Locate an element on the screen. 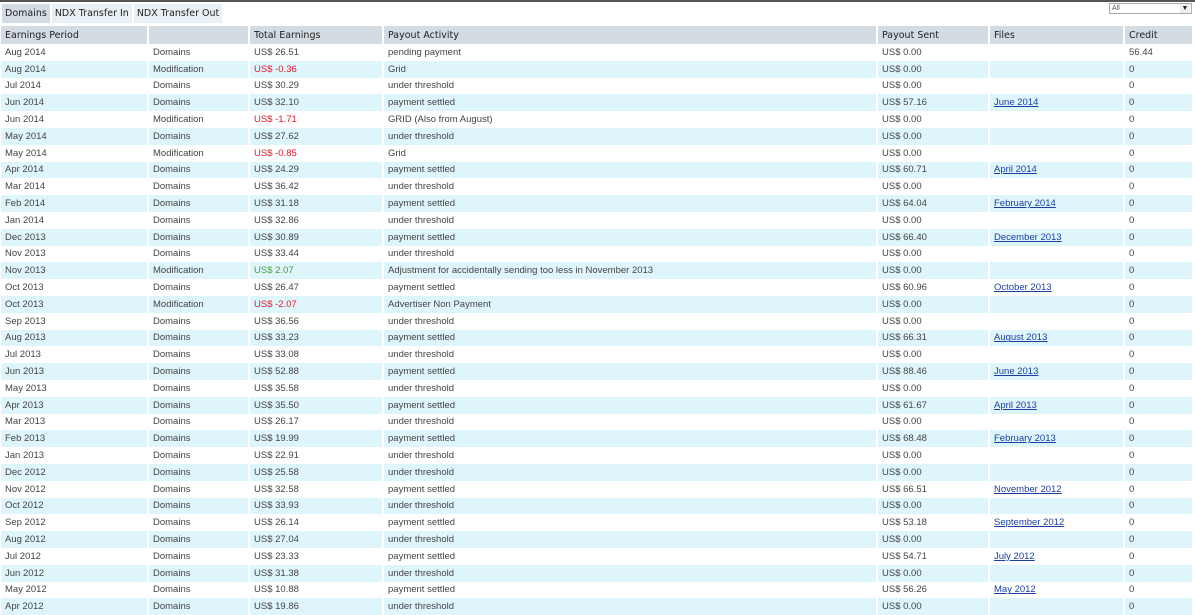 The image size is (1195, 615). file-link: October 2013 is located at coordinates (1023, 287).